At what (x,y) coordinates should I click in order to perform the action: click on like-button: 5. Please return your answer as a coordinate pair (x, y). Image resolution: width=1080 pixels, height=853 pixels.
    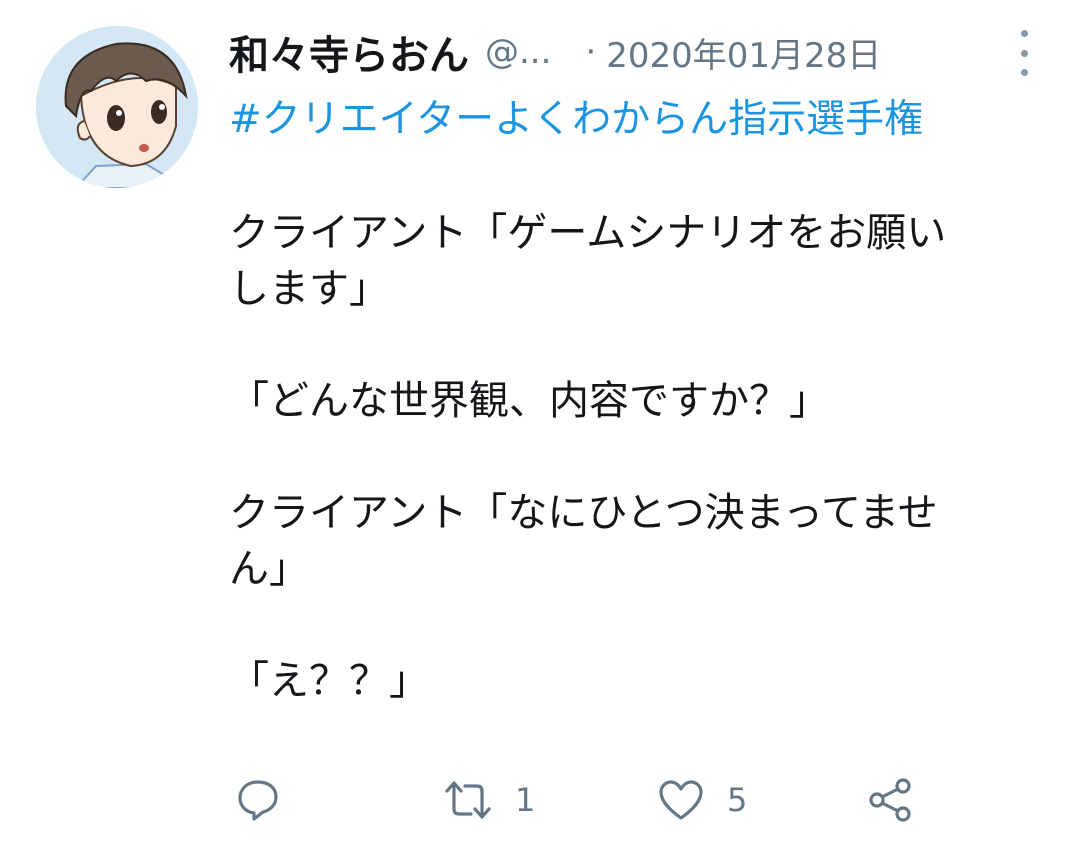
    Looking at the image, I should click on (702, 800).